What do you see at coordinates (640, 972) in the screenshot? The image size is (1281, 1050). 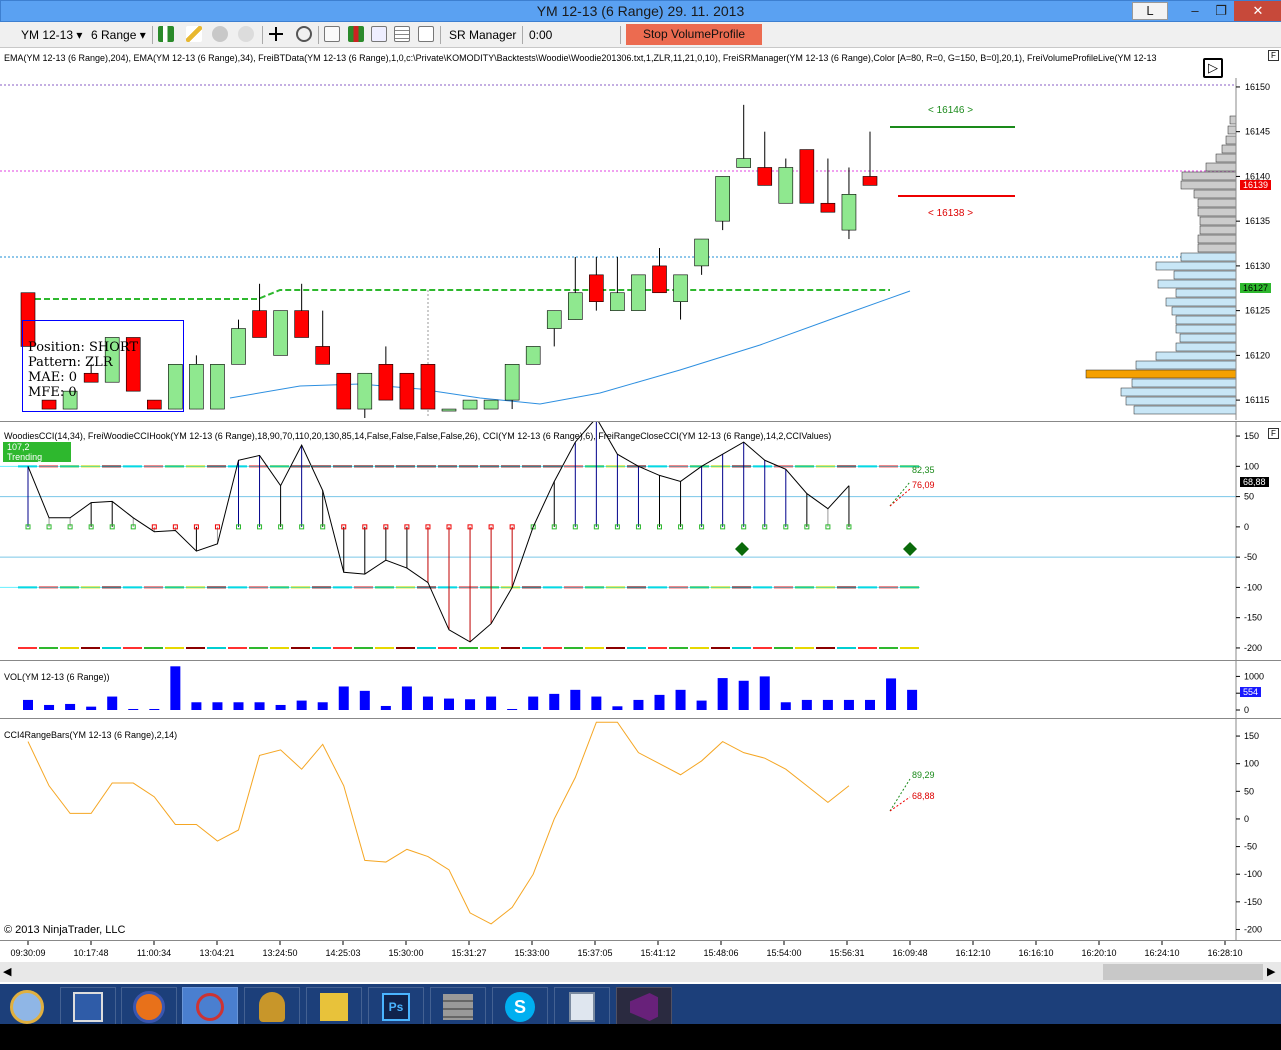 I see `horizontal-scrollbar: ◀ ▶` at bounding box center [640, 972].